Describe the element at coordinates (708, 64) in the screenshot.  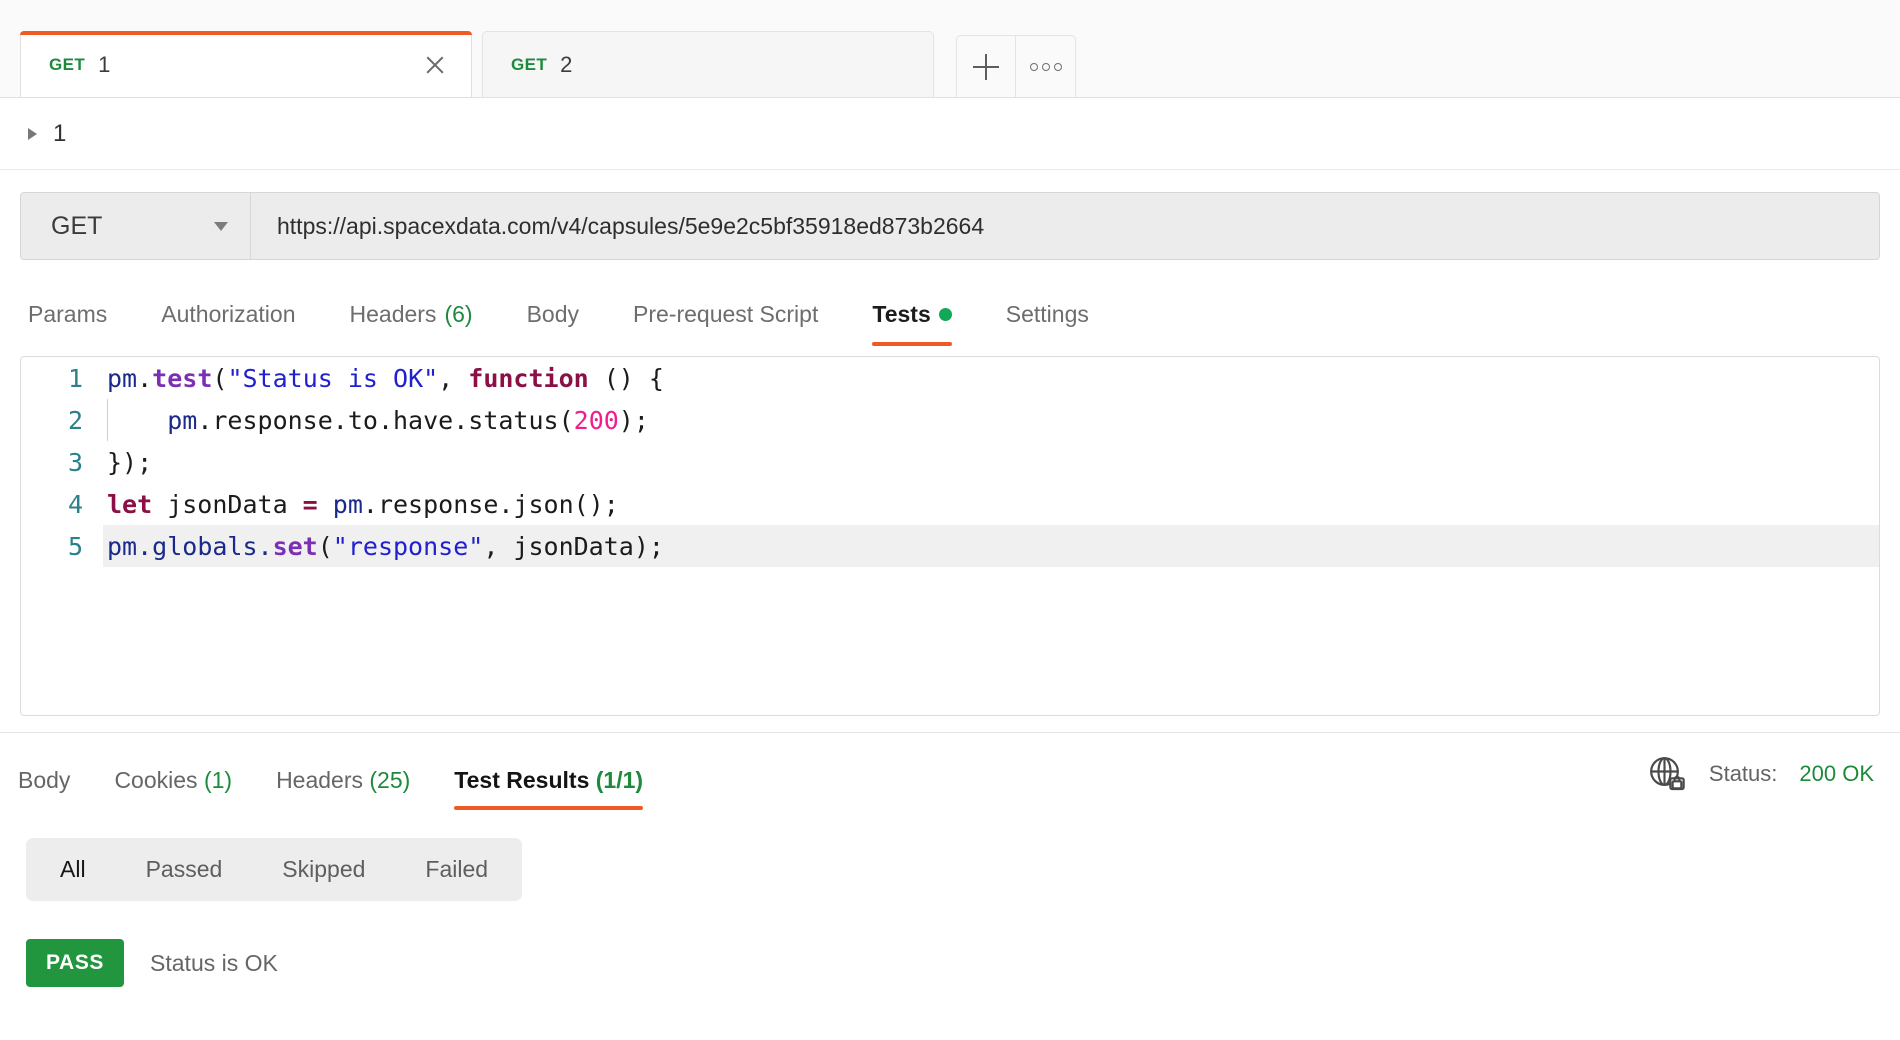
I see `request-tab-2: GET 2` at that location.